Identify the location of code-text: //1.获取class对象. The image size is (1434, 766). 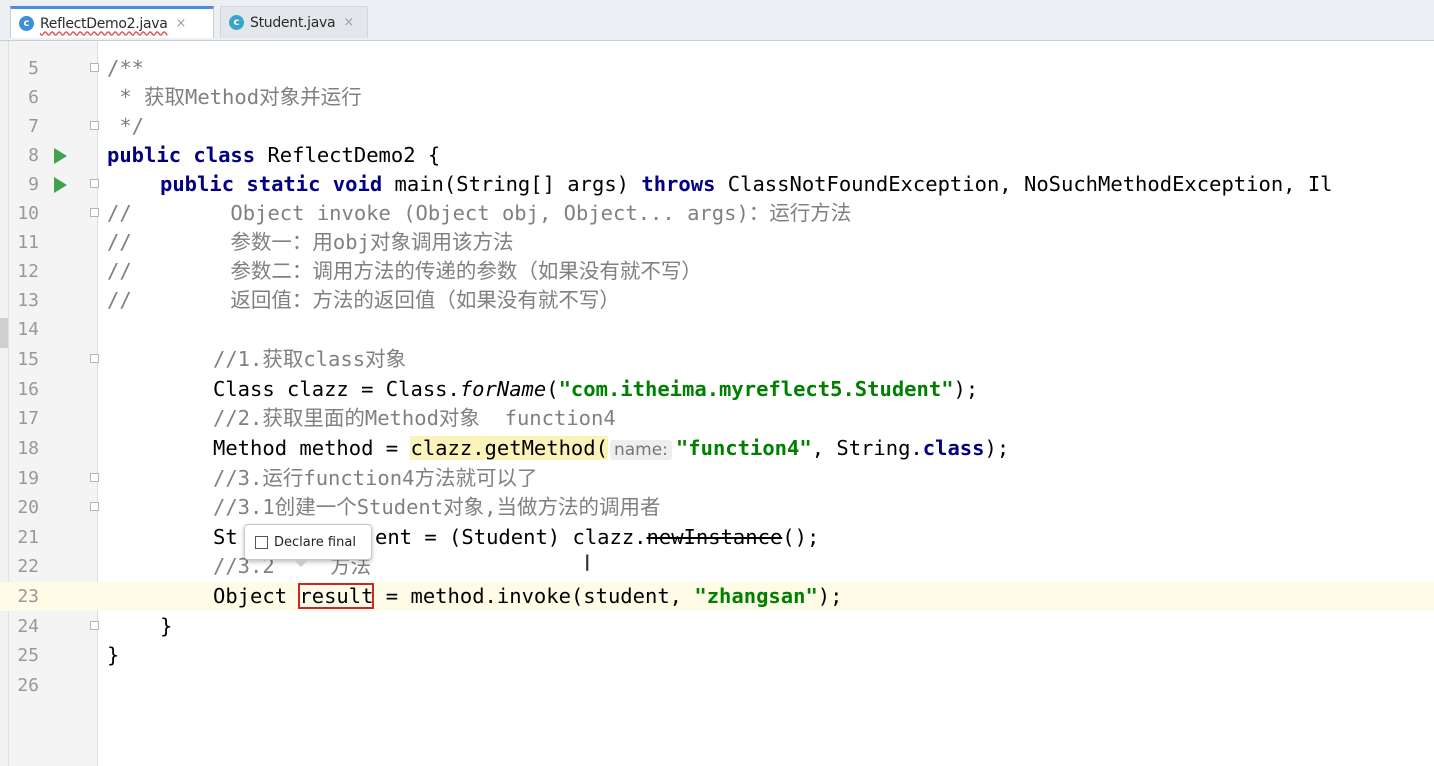
(310, 359).